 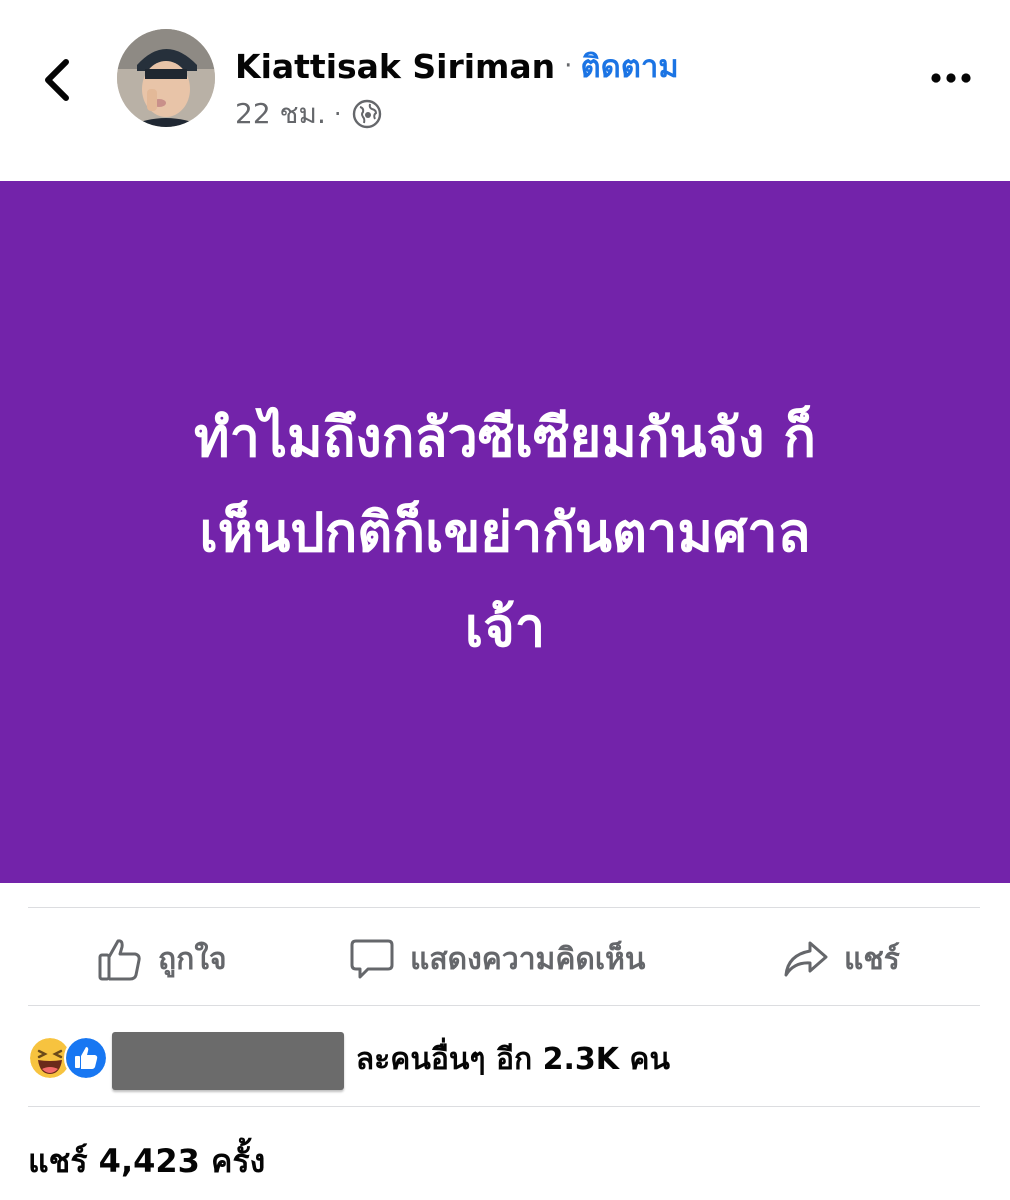 I want to click on chevron-left-icon, so click(x=57, y=80).